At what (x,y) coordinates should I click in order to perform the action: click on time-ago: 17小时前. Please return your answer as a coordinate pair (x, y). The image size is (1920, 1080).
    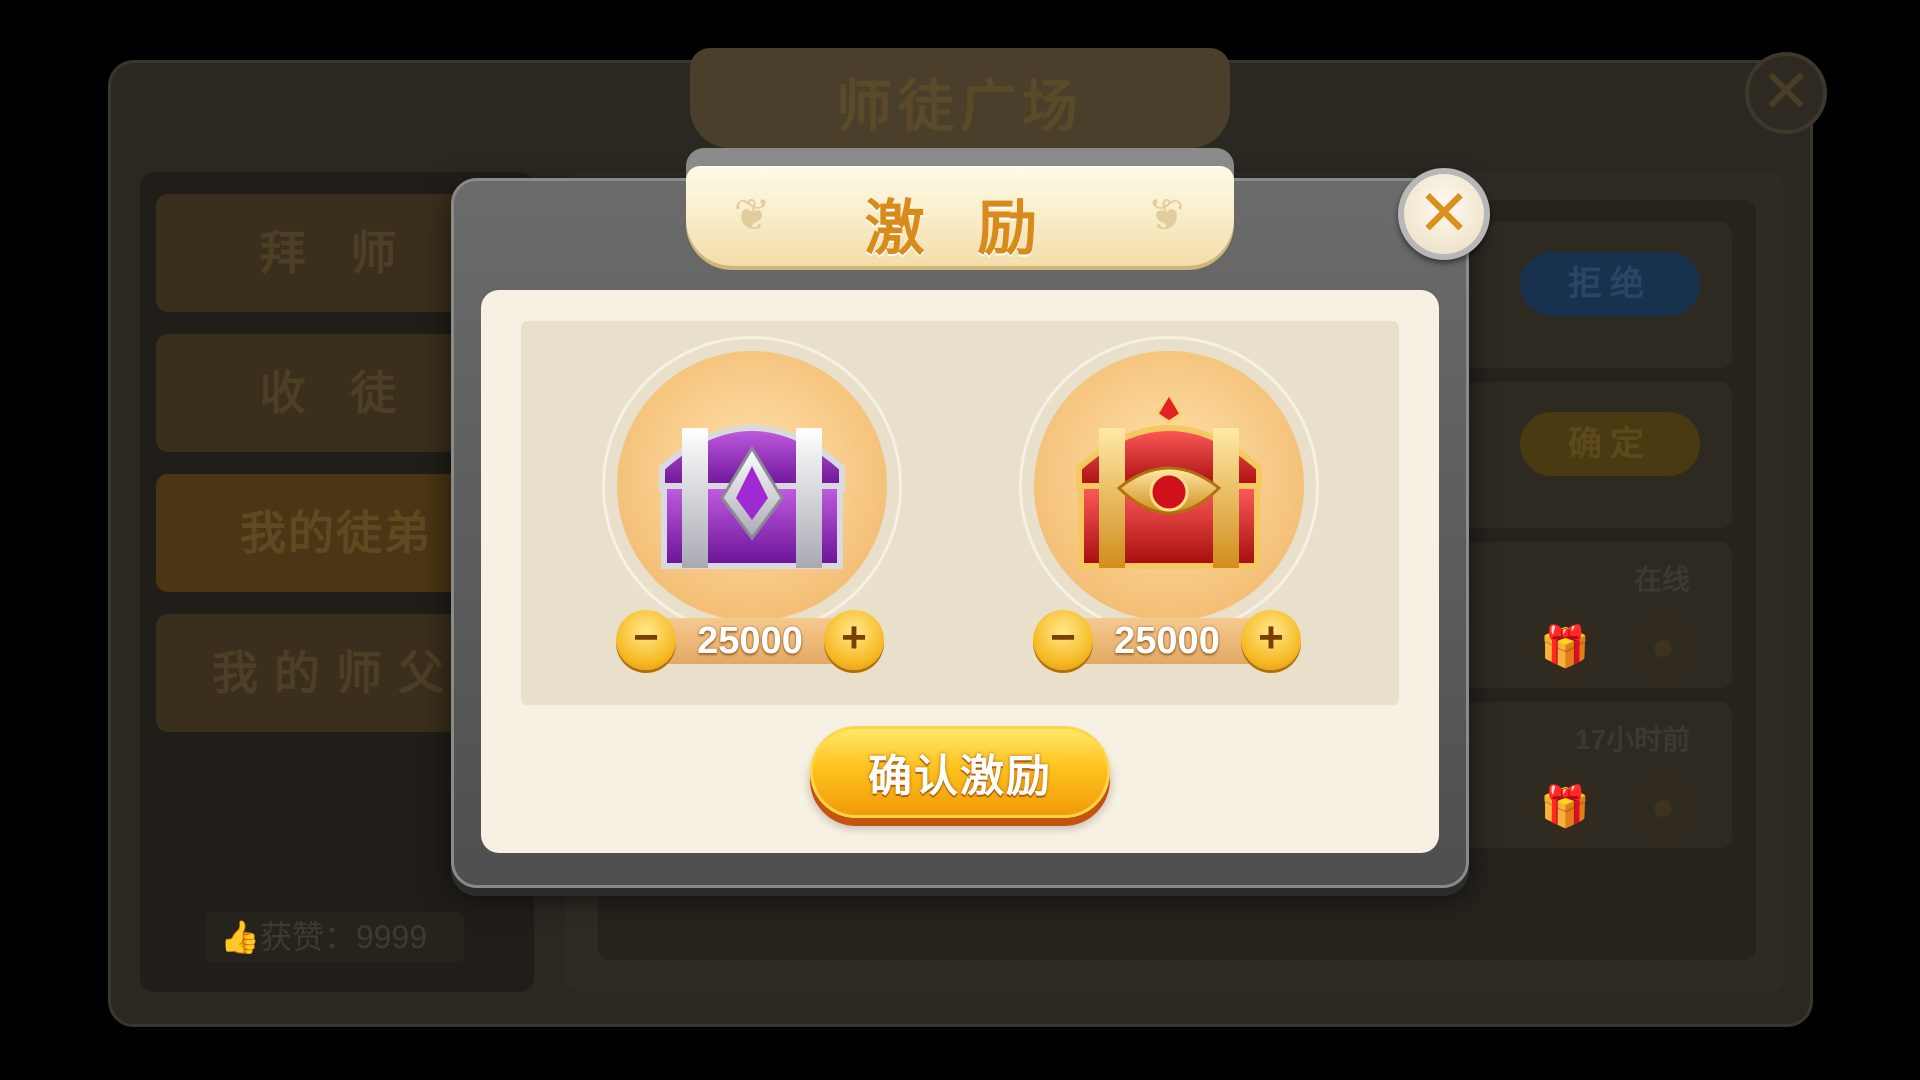
    Looking at the image, I should click on (1633, 739).